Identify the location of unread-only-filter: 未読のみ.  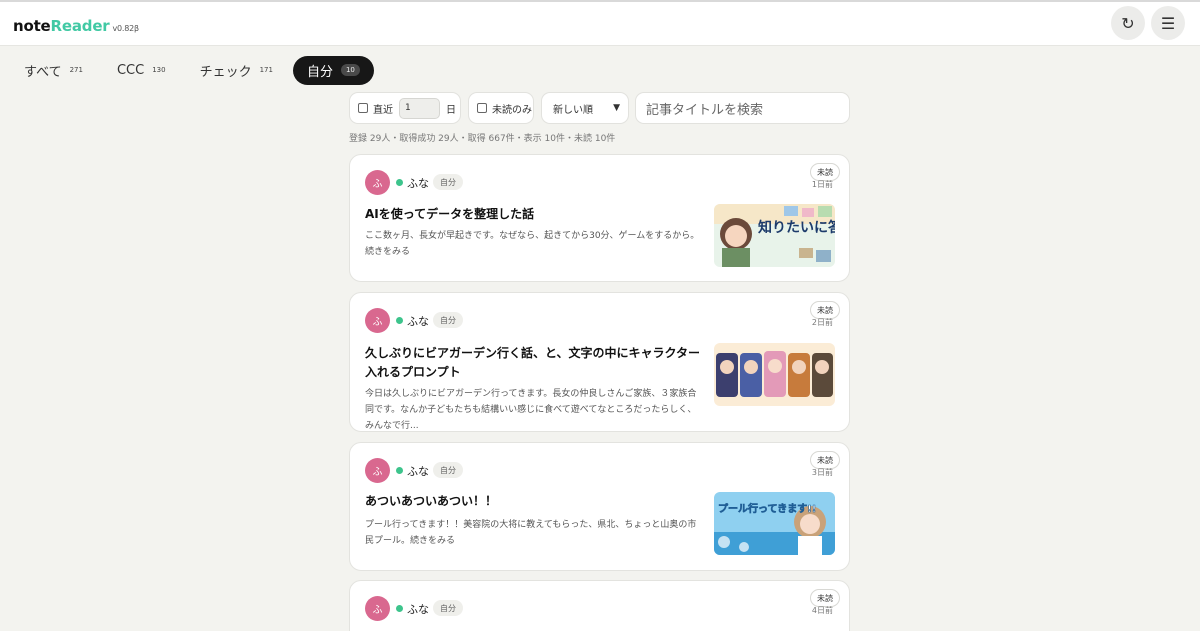
(501, 108).